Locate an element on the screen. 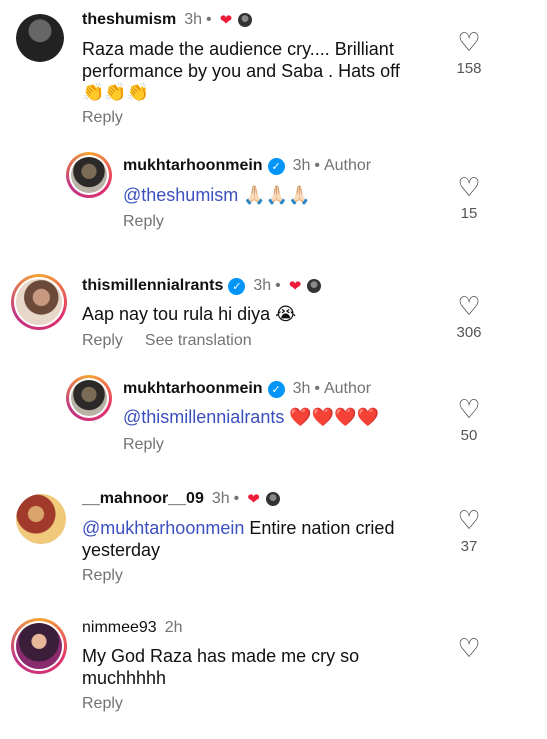 The height and width of the screenshot is (739, 547). like-count: 50 is located at coordinates (469, 435).